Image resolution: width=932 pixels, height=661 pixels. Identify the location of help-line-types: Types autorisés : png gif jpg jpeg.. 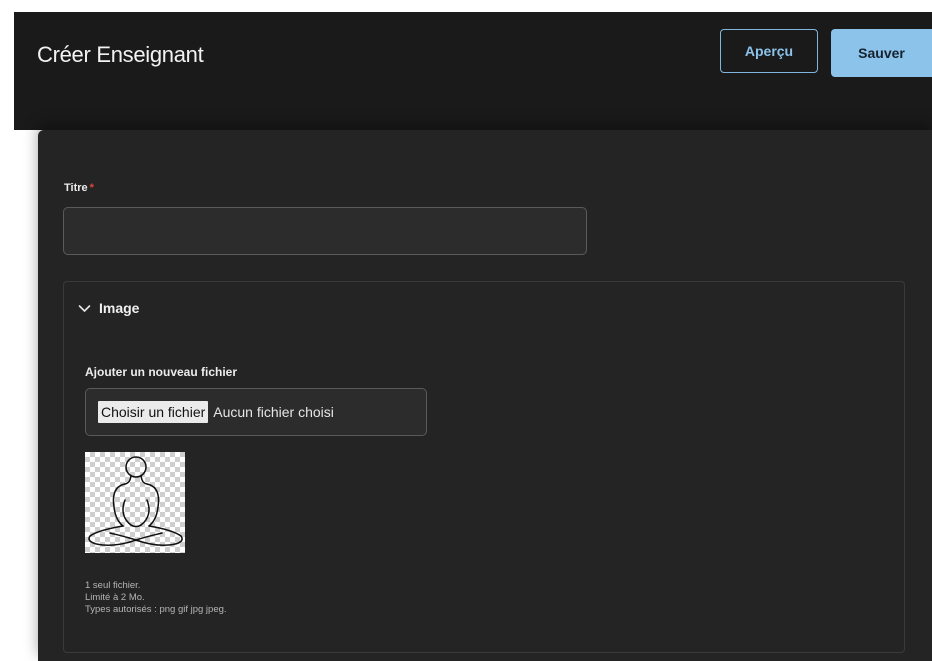
(156, 609).